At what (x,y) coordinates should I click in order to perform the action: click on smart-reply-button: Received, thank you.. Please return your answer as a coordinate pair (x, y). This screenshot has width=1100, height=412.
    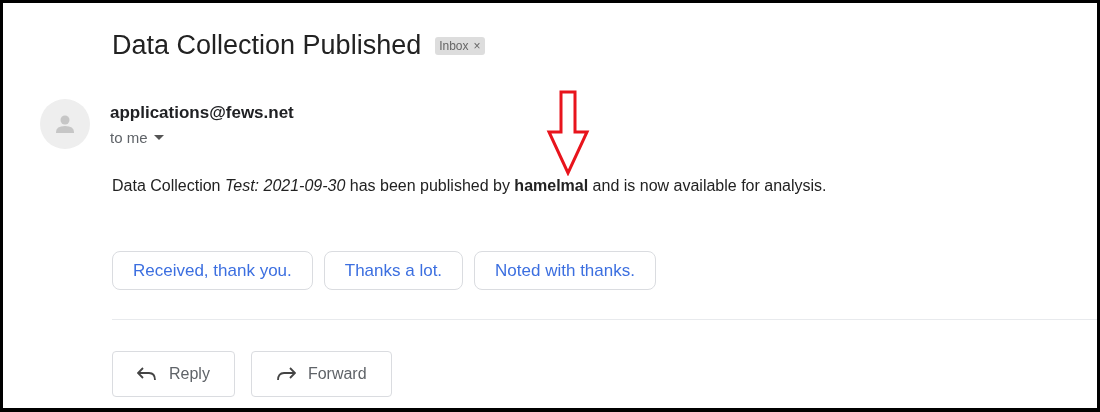
    Looking at the image, I should click on (212, 270).